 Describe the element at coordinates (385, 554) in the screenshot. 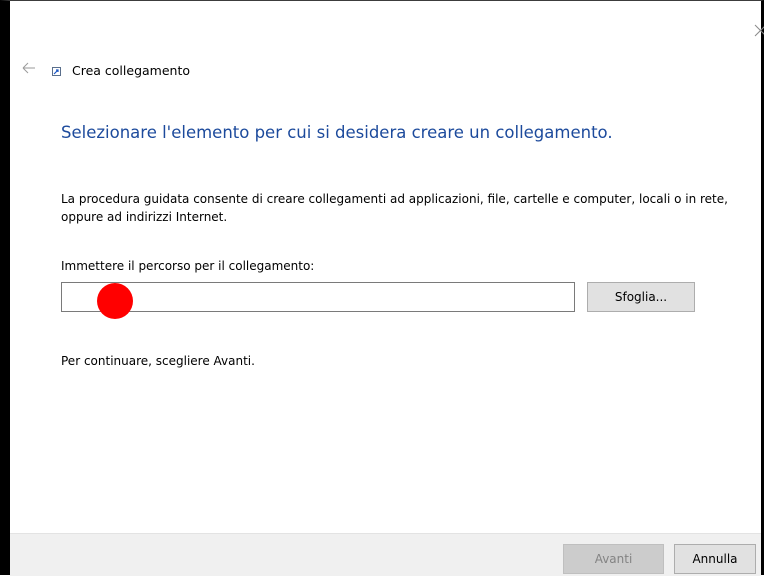

I see `dialog-footer: Avanti Annulla` at that location.